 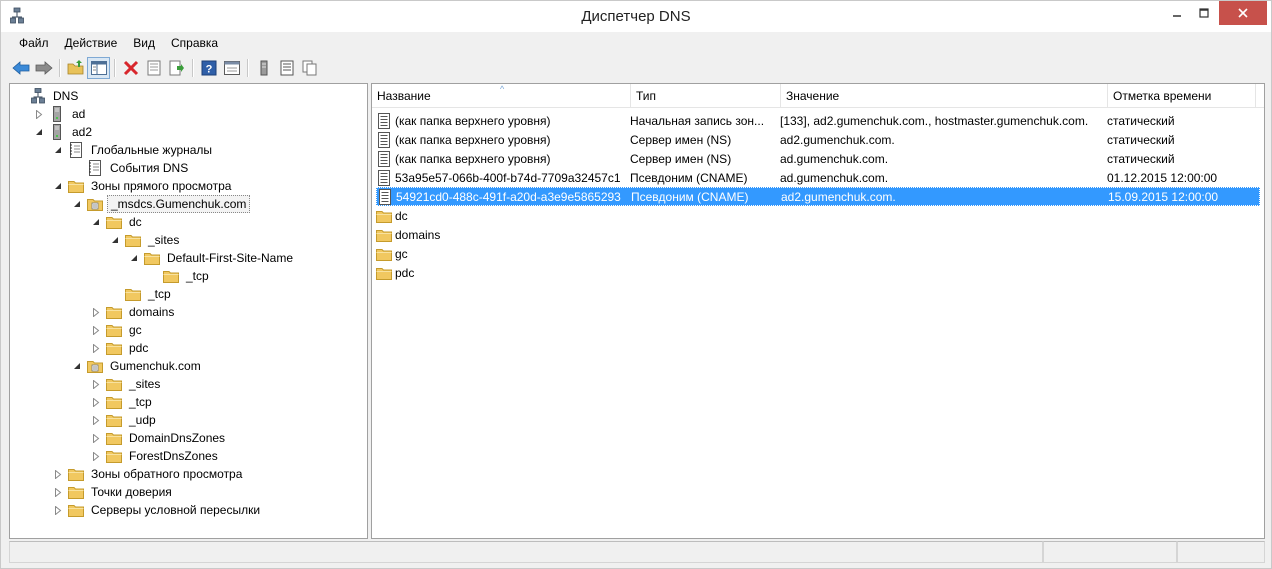 I want to click on tree-node: pdc, so click(x=120, y=348).